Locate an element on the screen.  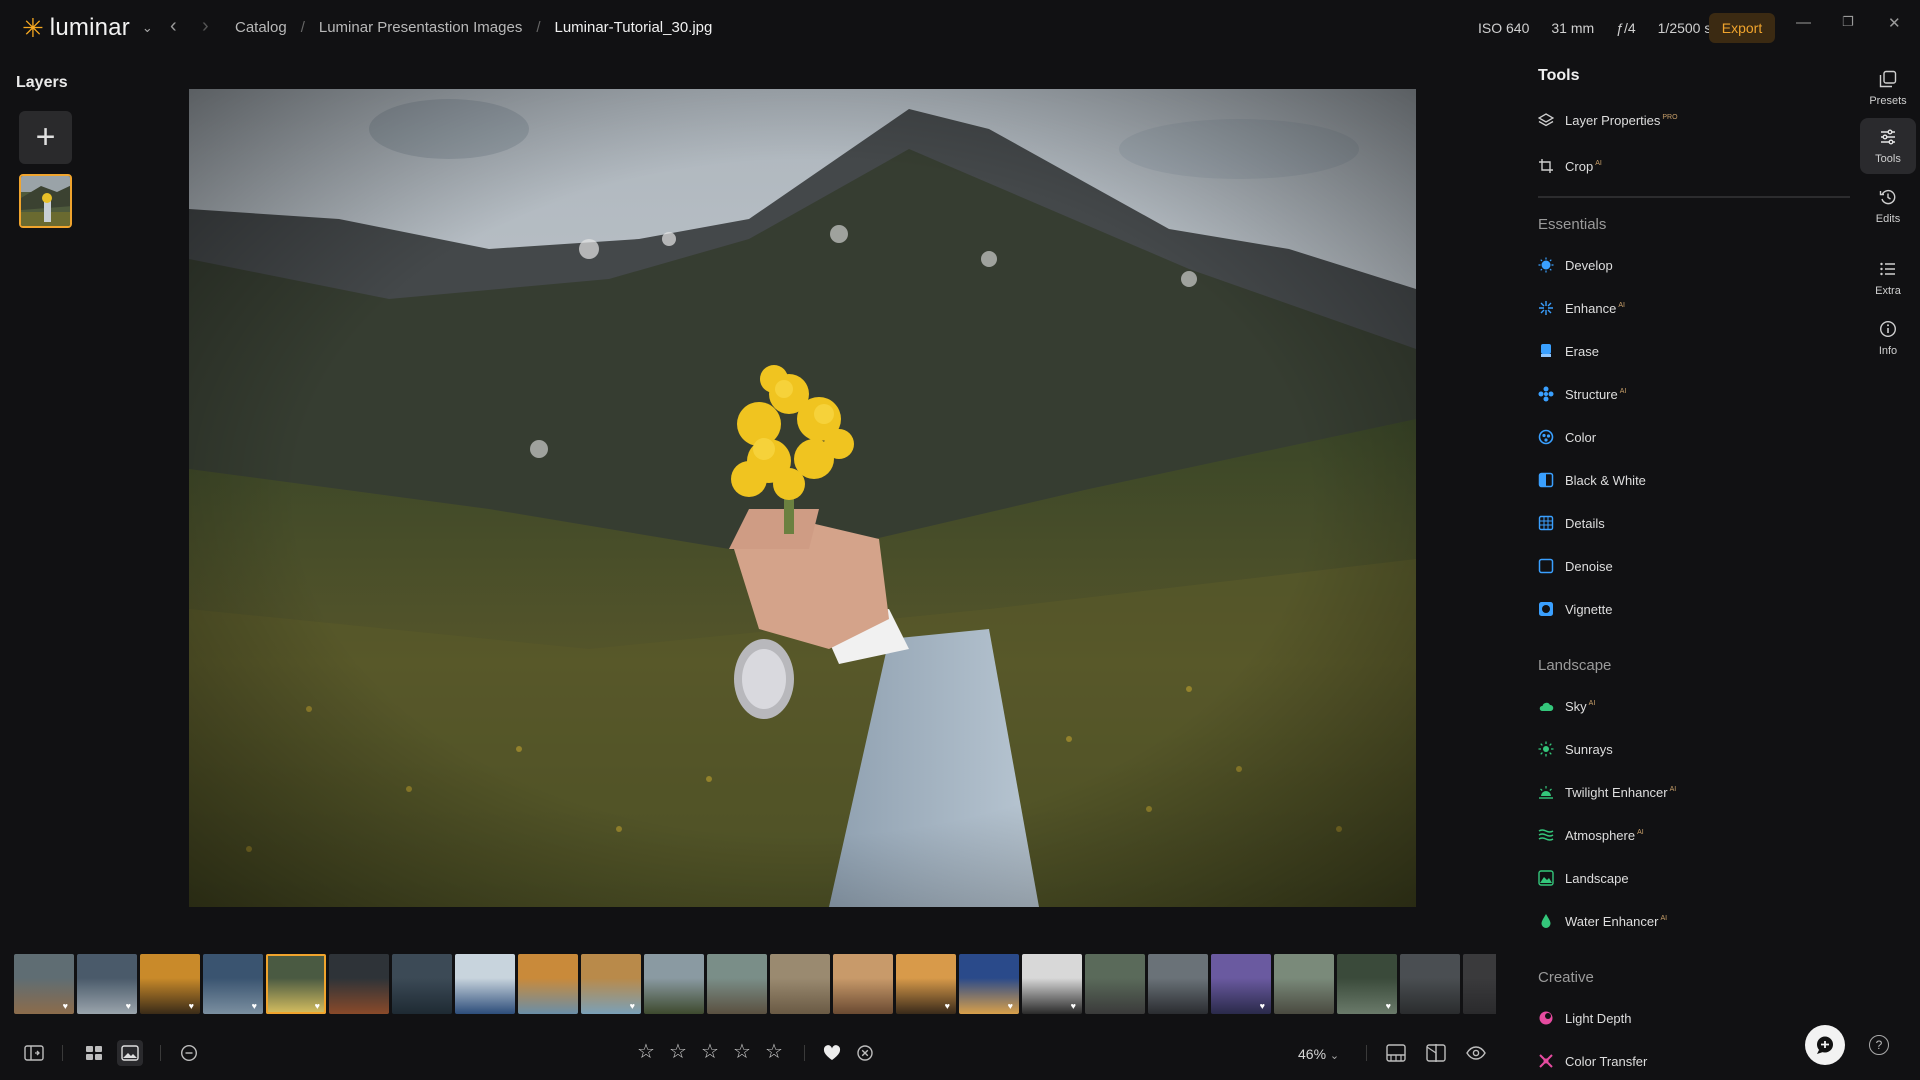
reject-icon is located at coordinates (865, 1053).